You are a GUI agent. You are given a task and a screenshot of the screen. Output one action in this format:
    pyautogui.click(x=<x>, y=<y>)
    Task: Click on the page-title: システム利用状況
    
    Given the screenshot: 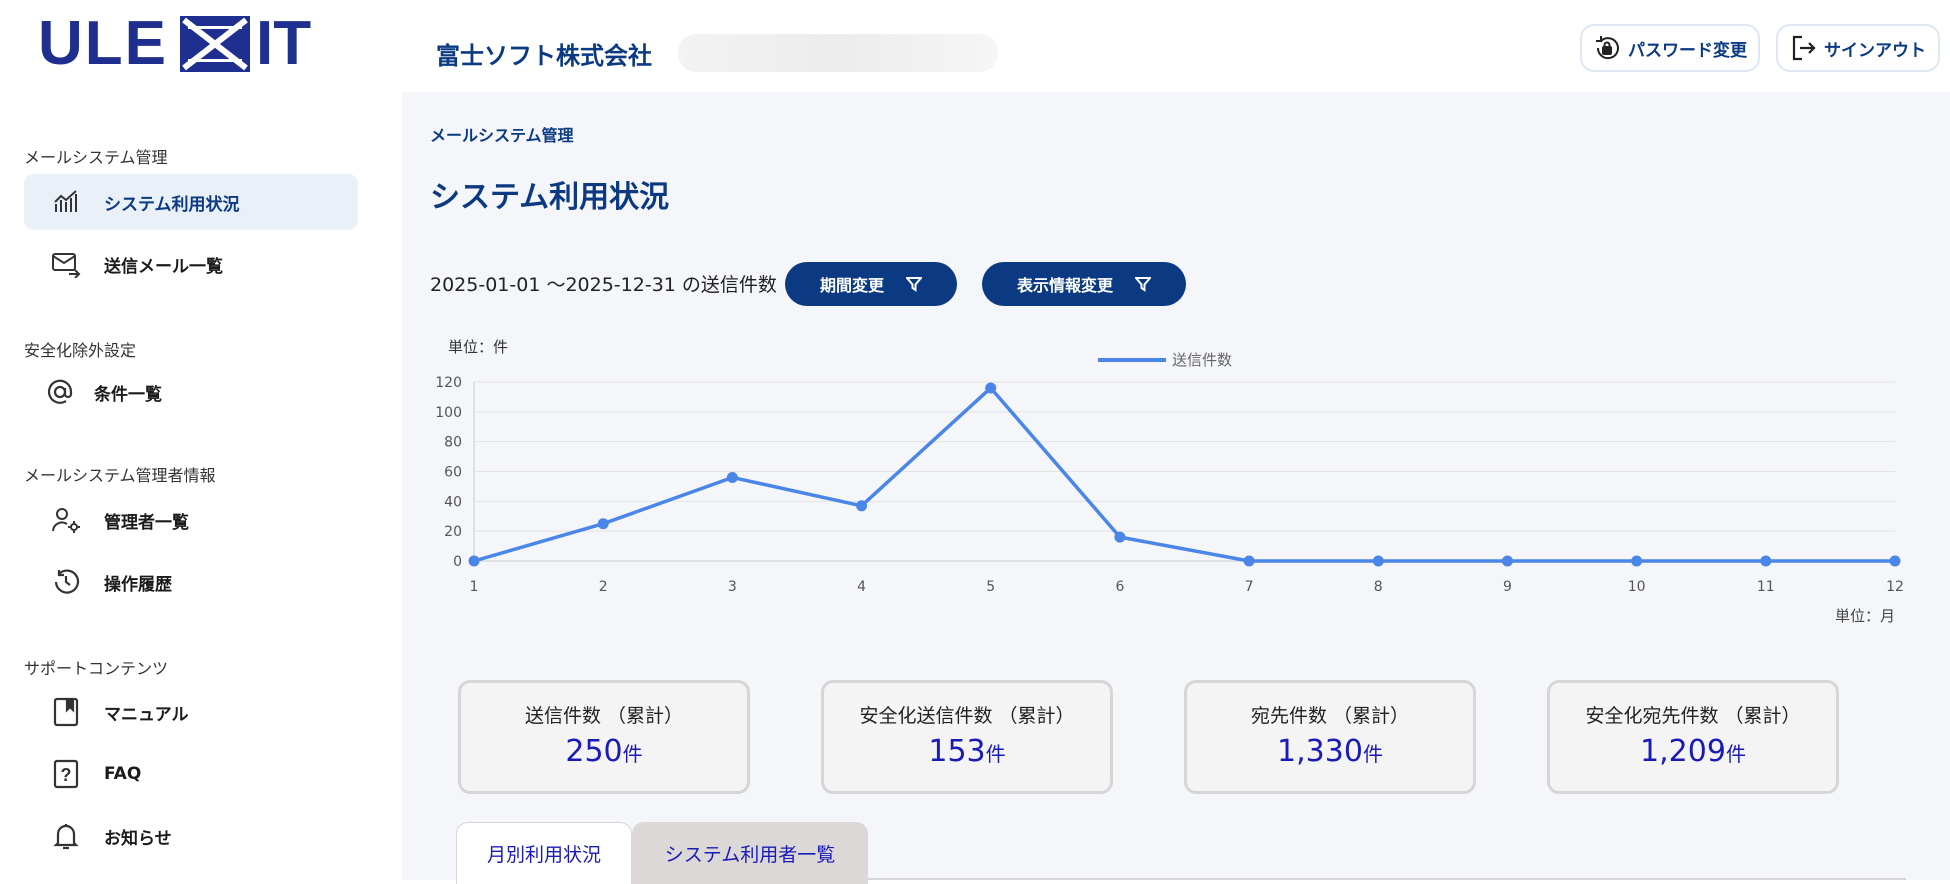 What is the action you would take?
    pyautogui.click(x=550, y=197)
    